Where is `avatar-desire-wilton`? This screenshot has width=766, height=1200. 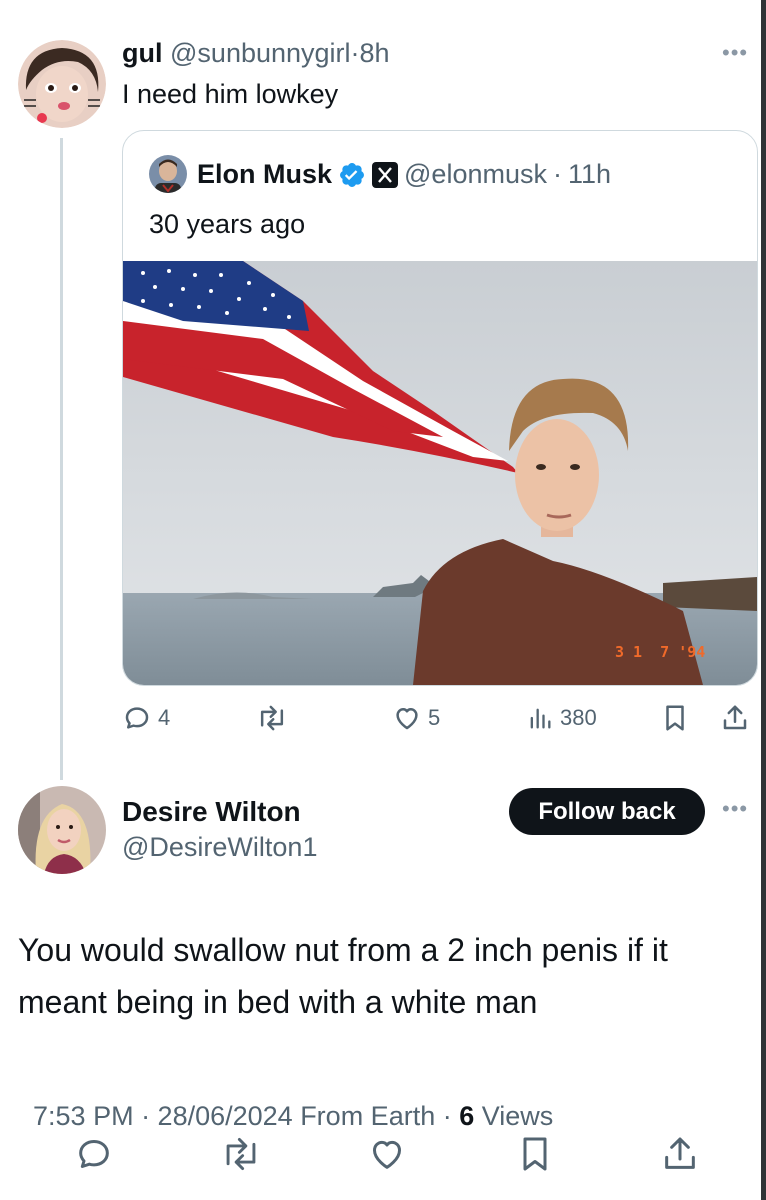
avatar-desire-wilton is located at coordinates (62, 830).